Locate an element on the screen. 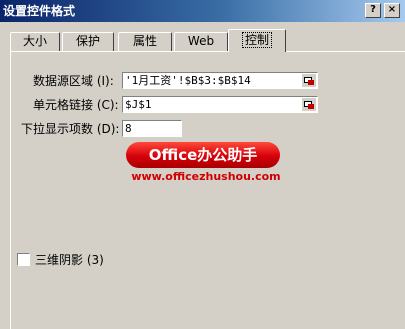 This screenshot has height=329, width=405. tab-size: 大小 is located at coordinates (35, 41).